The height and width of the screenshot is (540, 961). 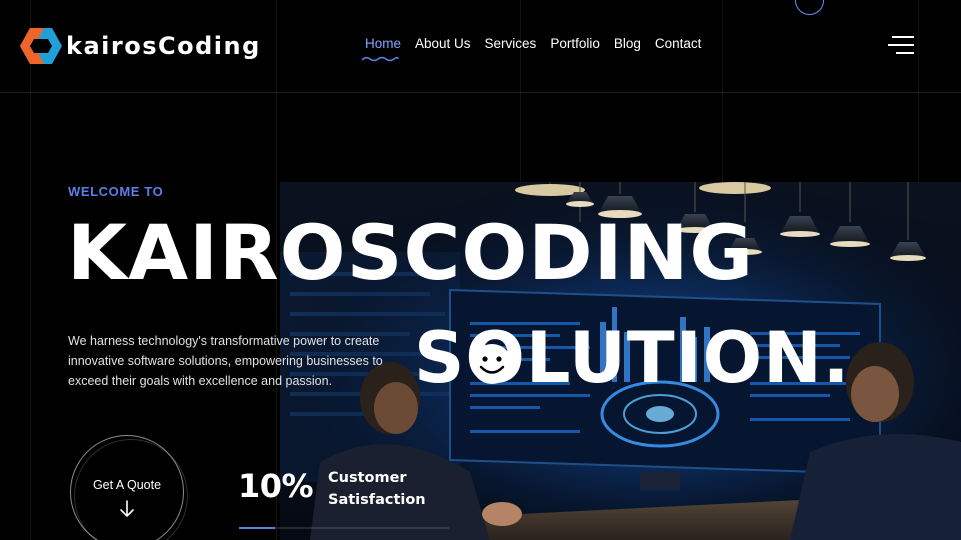 I want to click on get-a-quote-label: Get A Quote, so click(x=127, y=485).